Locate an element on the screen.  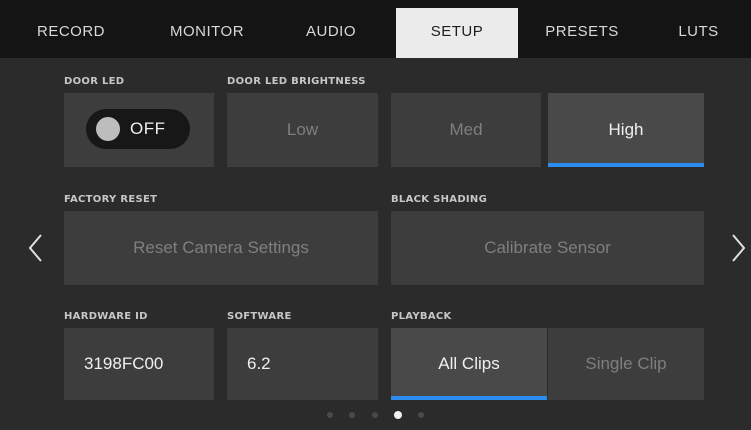
calibrate-sensor-text: Calibrate Sensor is located at coordinates (547, 247).